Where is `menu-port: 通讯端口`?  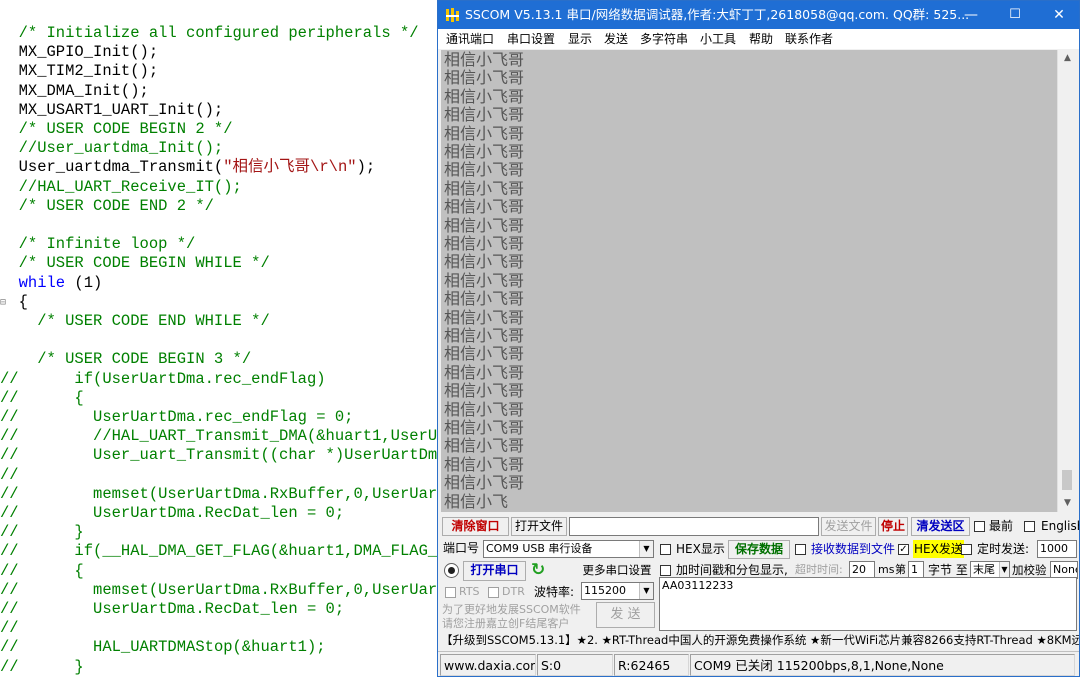 menu-port: 通讯端口 is located at coordinates (470, 39).